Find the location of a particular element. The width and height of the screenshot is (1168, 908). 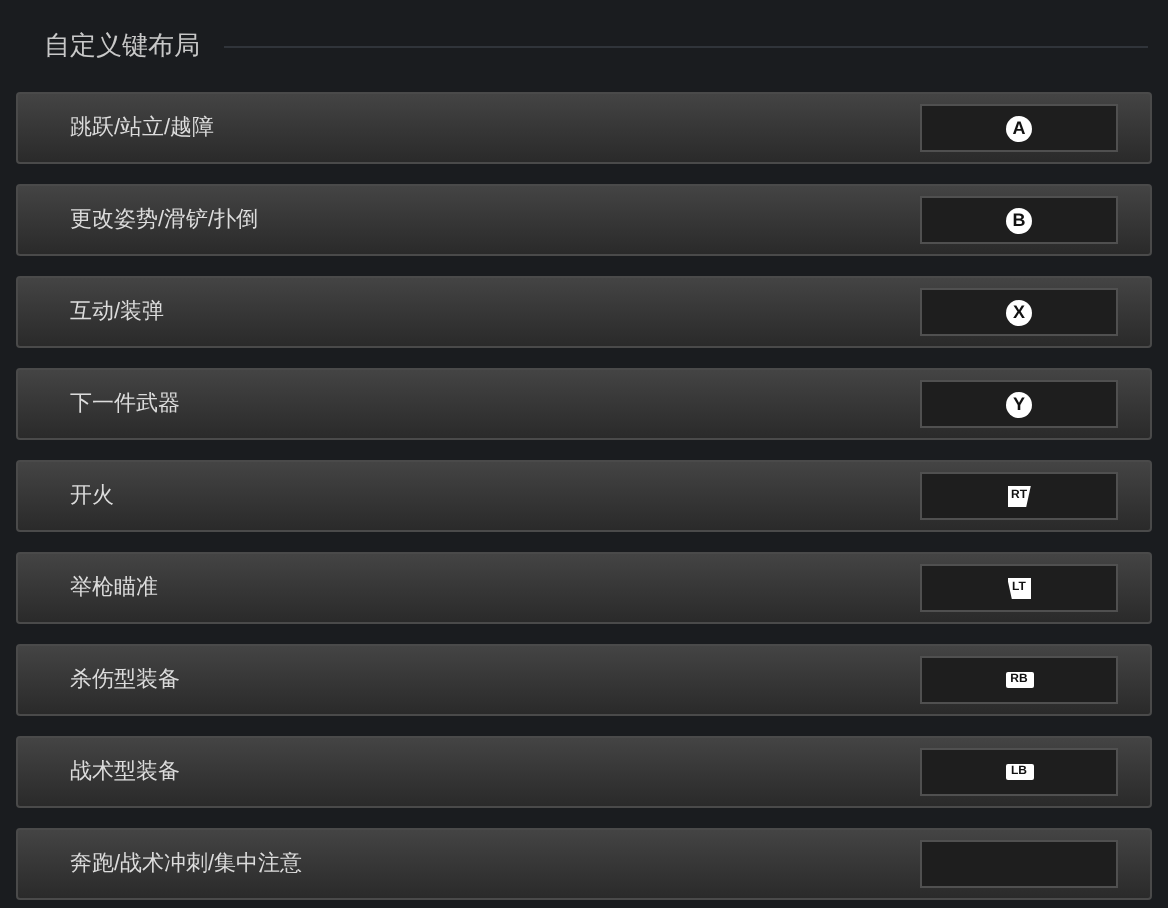

face-button-glyph: X is located at coordinates (1019, 312).